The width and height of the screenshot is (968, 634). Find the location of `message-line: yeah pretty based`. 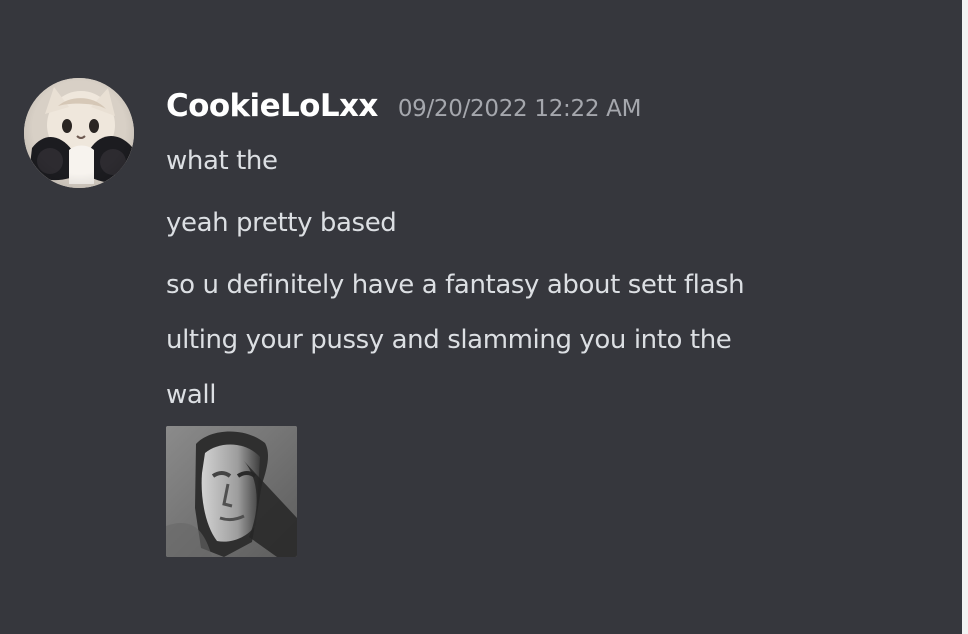

message-line: yeah pretty based is located at coordinates (281, 223).